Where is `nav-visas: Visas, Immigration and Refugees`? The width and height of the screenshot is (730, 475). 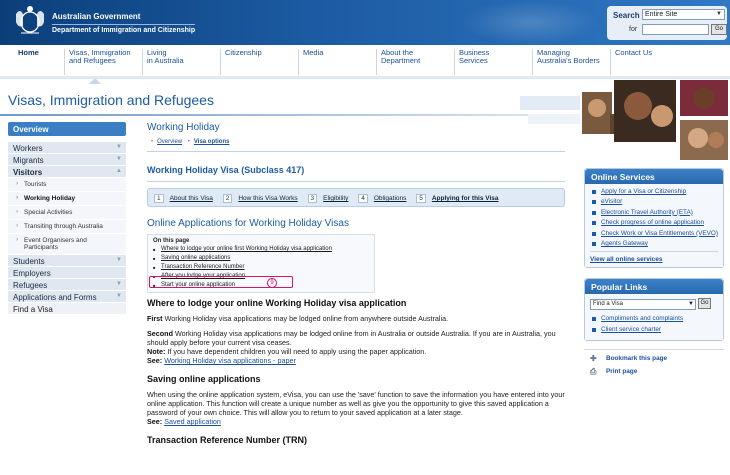
nav-visas: Visas, Immigration and Refugees is located at coordinates (103, 66).